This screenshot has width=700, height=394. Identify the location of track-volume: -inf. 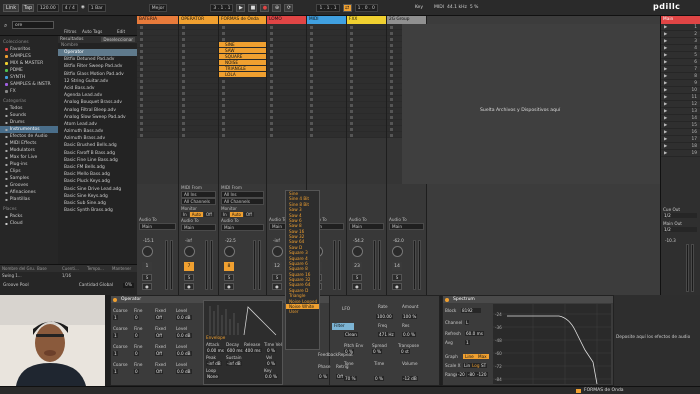
(276, 240).